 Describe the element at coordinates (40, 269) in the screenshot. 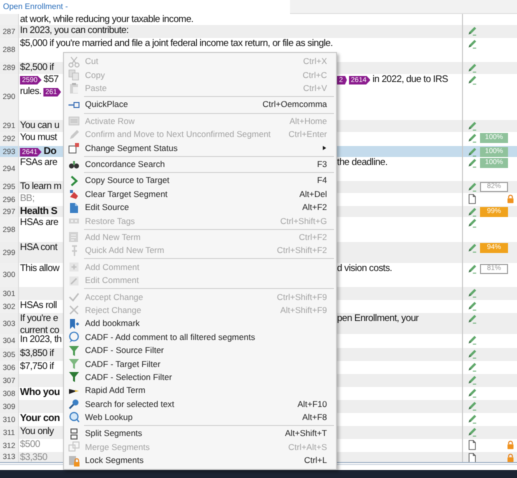

I see `segment-text: This allow` at that location.